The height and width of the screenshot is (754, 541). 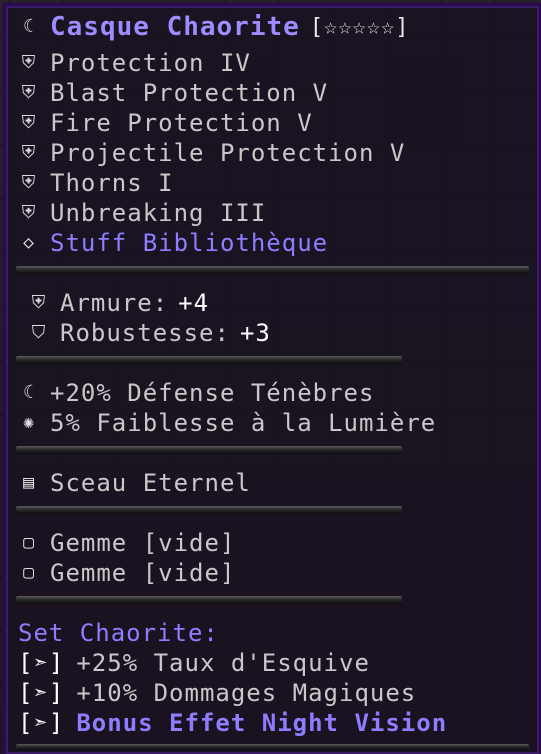 What do you see at coordinates (173, 93) in the screenshot?
I see `enchant-line: ⛨ Blast Protection V` at bounding box center [173, 93].